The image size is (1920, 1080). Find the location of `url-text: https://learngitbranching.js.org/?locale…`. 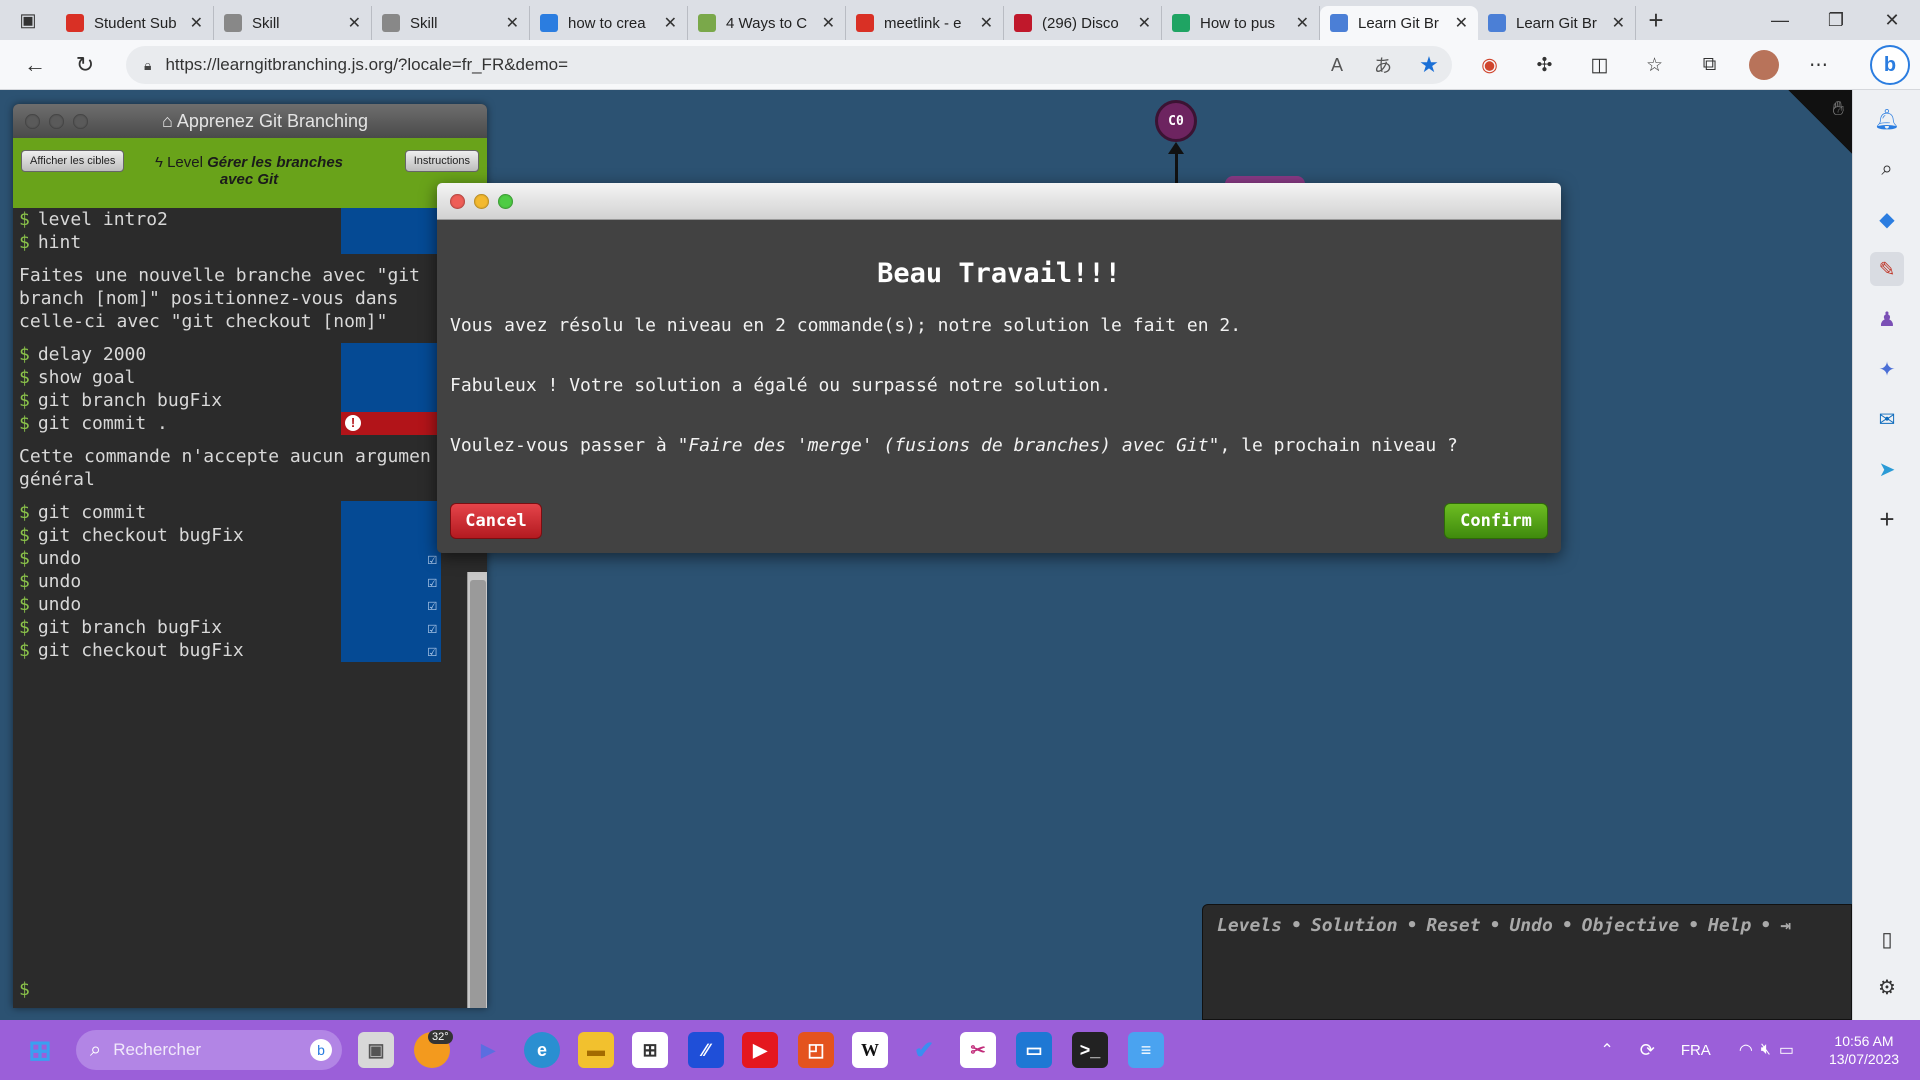

url-text: https://learngitbranching.js.org/?locale… is located at coordinates (739, 65).